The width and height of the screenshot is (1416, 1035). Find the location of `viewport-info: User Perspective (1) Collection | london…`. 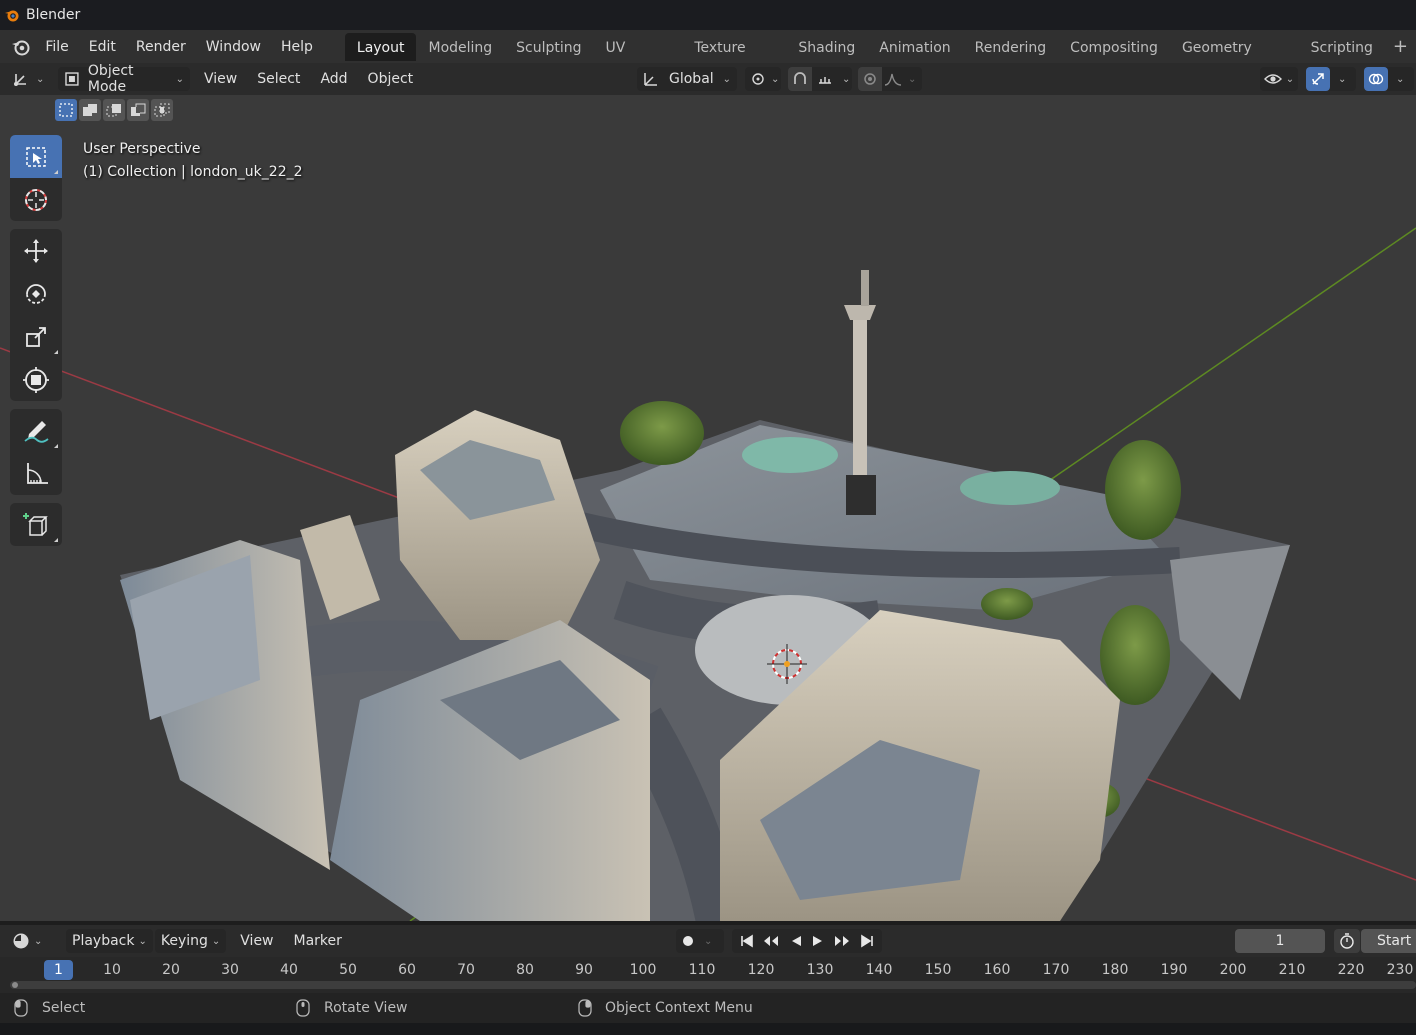

viewport-info: User Perspective (1) Collection | london… is located at coordinates (193, 161).